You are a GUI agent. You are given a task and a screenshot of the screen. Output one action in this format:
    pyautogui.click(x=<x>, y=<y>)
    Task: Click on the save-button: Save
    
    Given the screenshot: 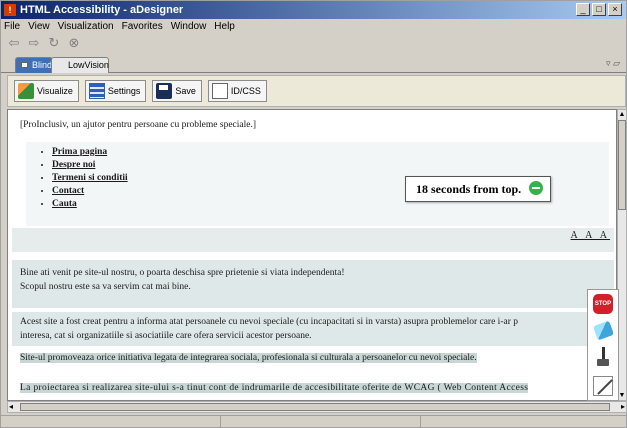 What is the action you would take?
    pyautogui.click(x=177, y=91)
    